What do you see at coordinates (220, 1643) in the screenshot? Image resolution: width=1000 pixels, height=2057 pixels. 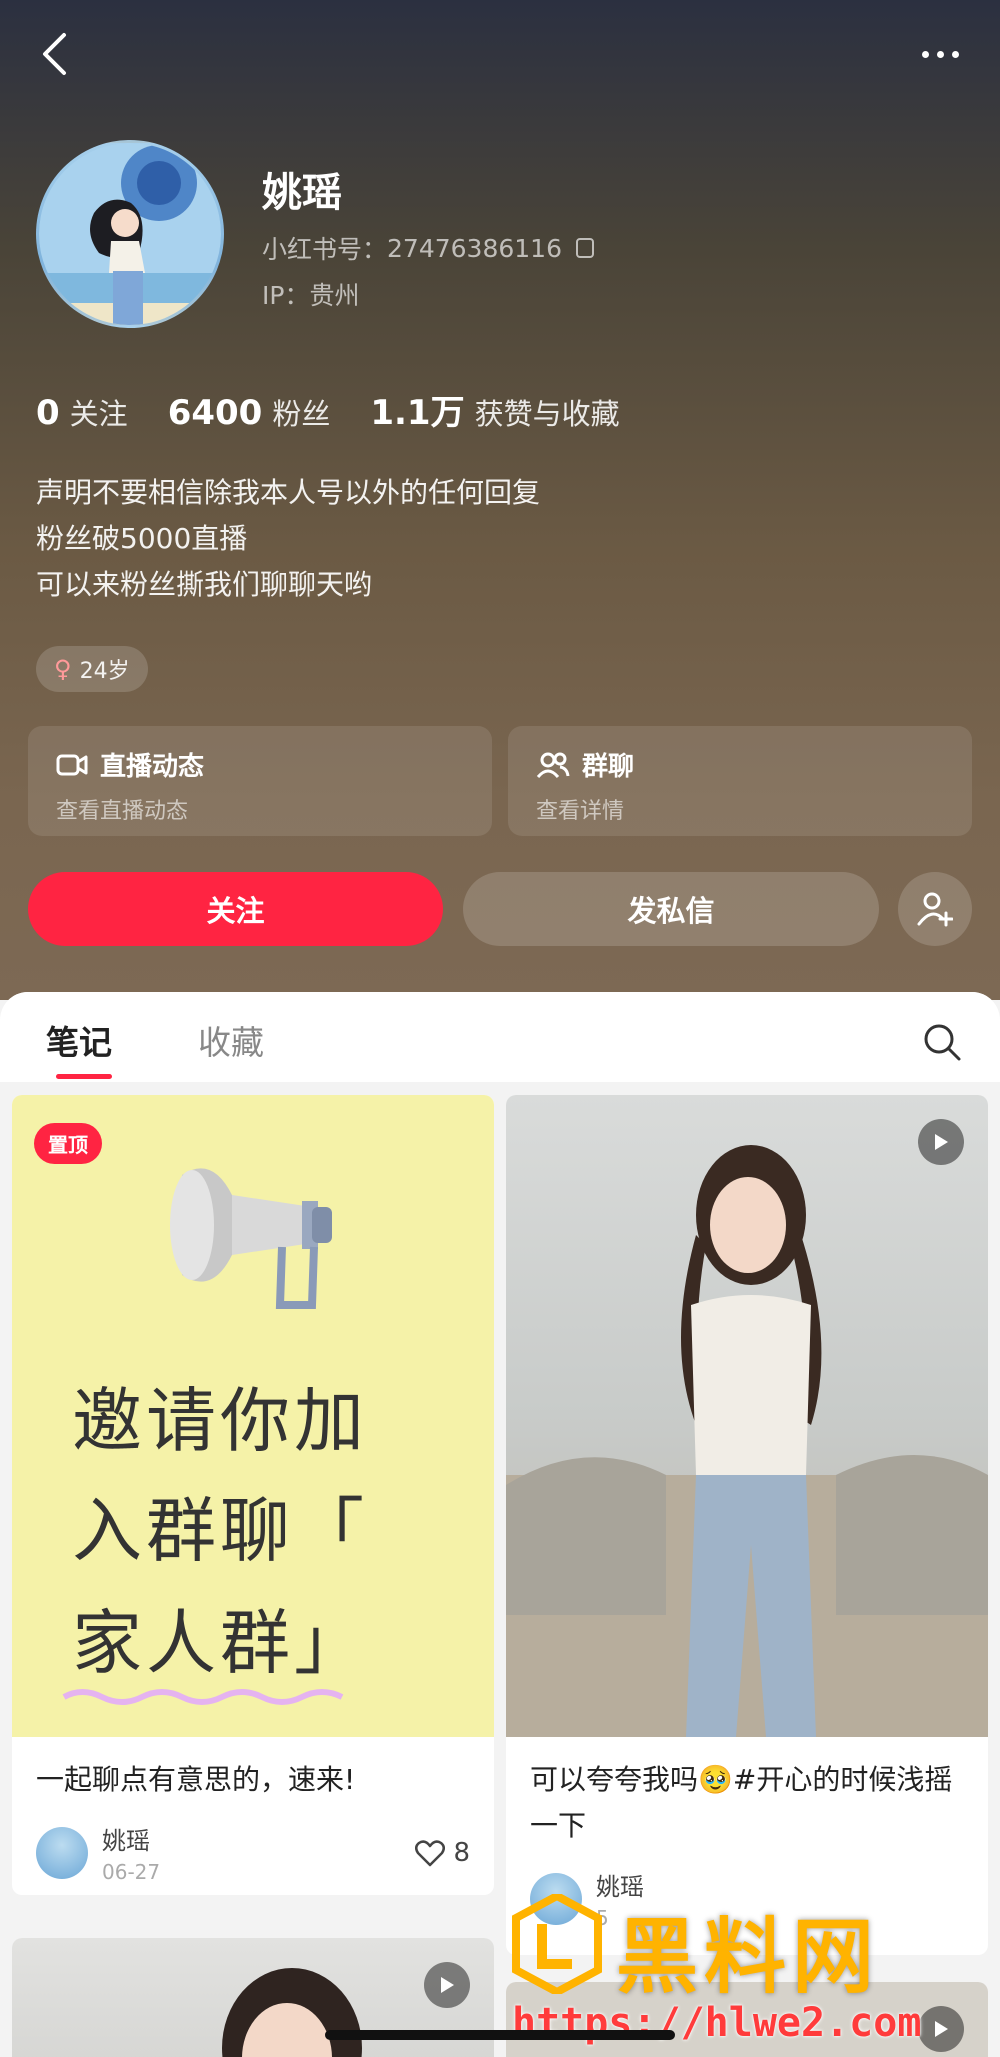 I see `cover-text-line: 家人群」` at bounding box center [220, 1643].